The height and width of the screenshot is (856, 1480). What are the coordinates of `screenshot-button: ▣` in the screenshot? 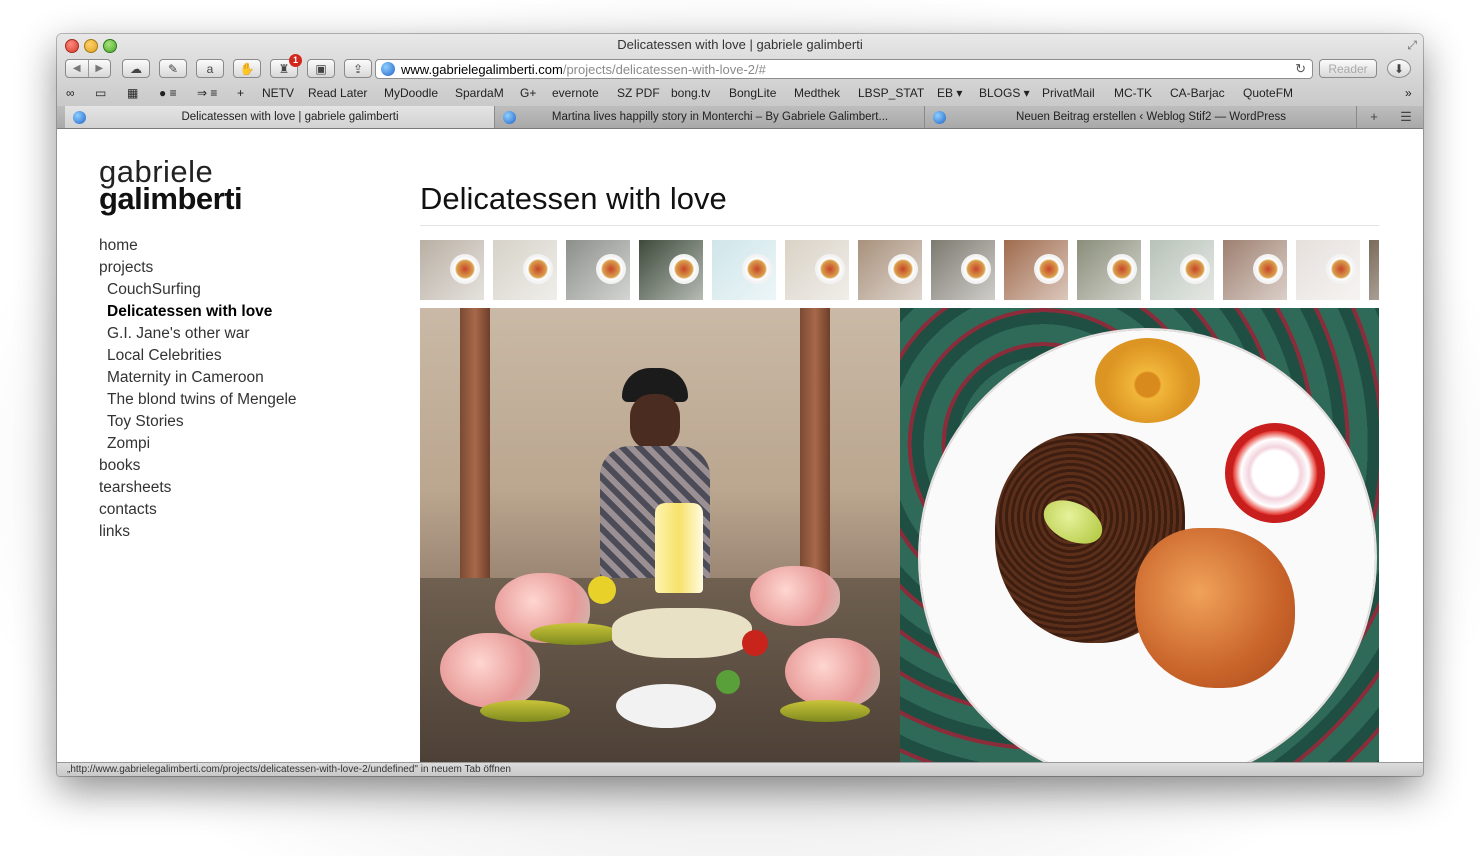 It's located at (321, 68).